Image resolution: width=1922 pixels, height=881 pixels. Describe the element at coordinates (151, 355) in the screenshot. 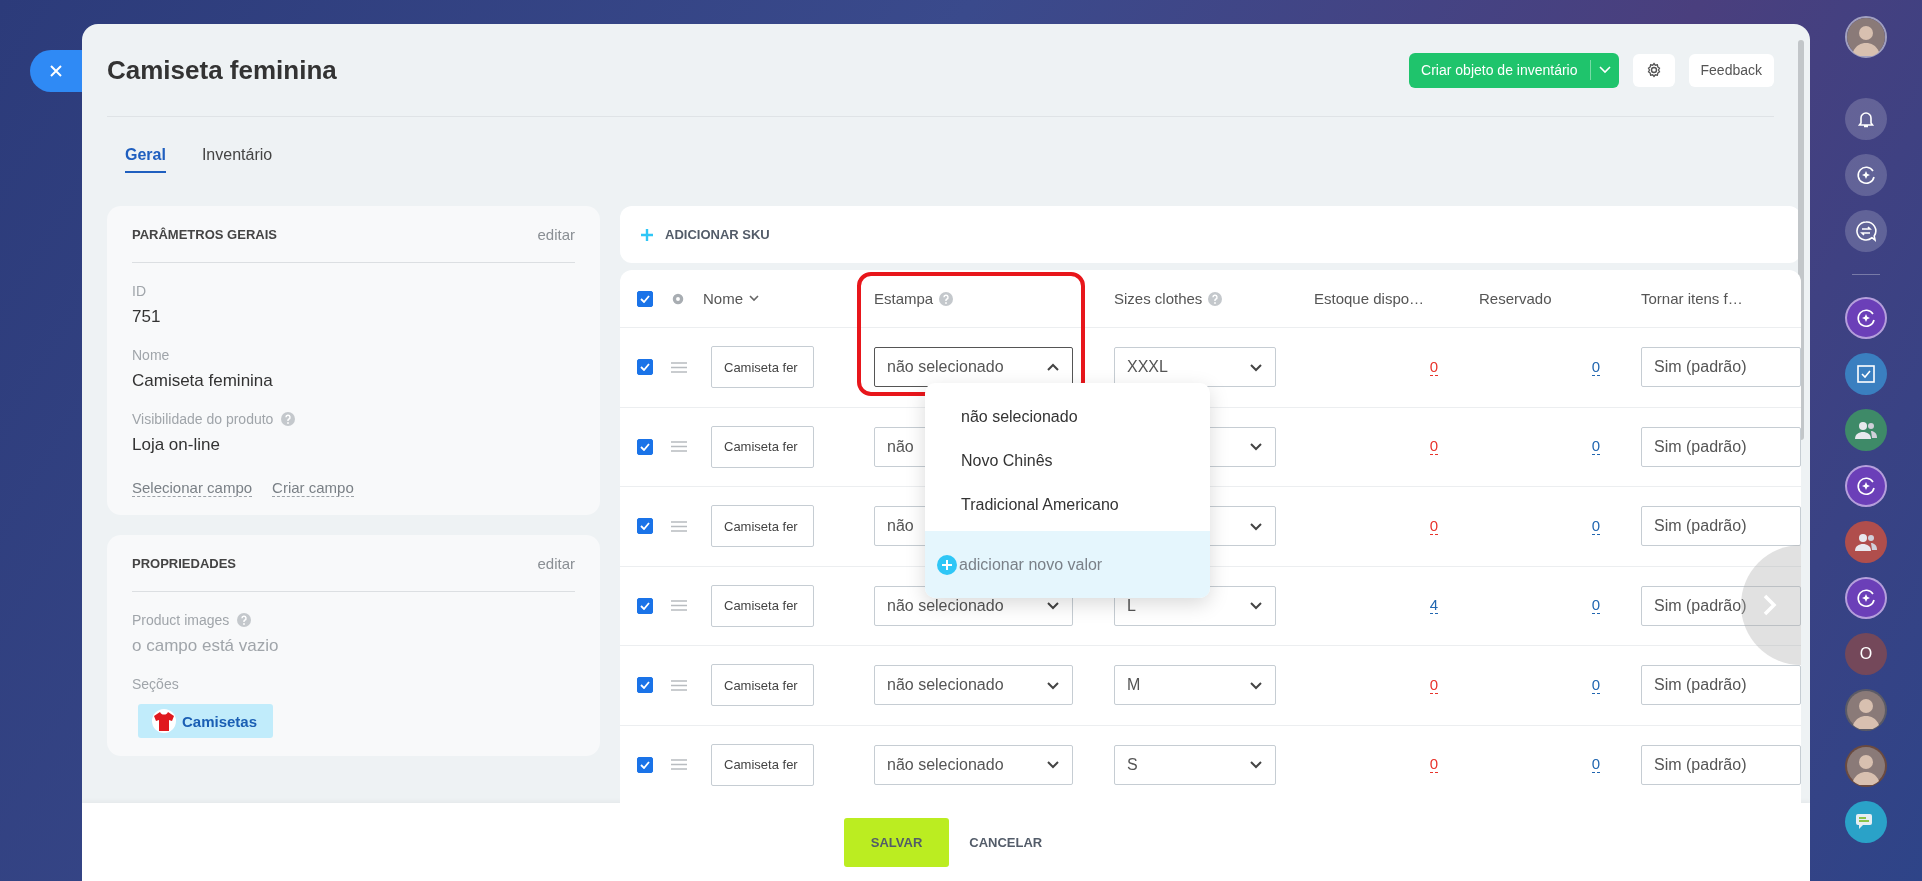

I see `field-label: Nome` at that location.